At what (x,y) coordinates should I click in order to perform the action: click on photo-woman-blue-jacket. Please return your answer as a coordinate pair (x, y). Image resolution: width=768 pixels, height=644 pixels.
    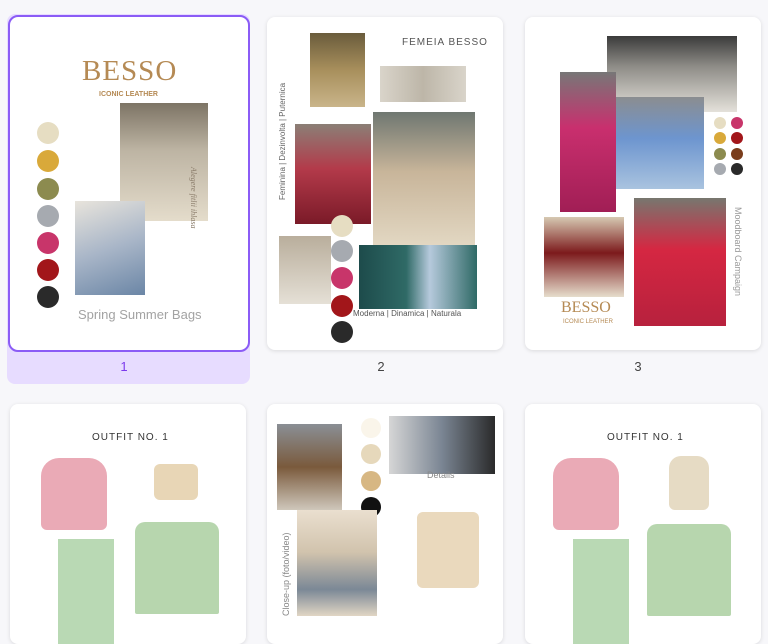
    Looking at the image, I should click on (660, 143).